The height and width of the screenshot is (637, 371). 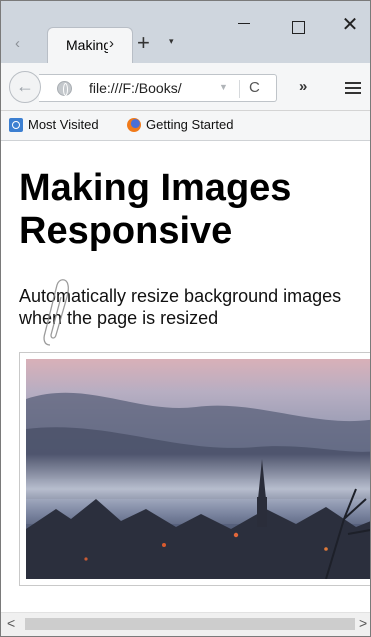 What do you see at coordinates (353, 88) in the screenshot?
I see `hamburger-menu-icon` at bounding box center [353, 88].